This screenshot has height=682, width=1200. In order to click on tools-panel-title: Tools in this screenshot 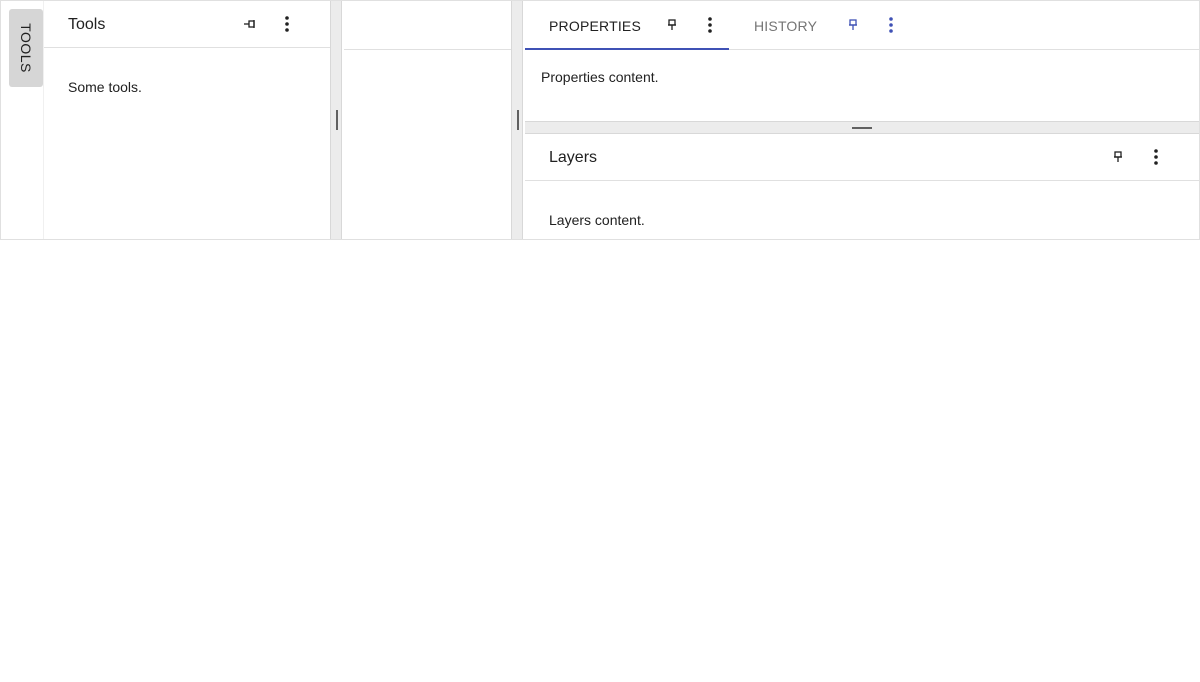, I will do `click(87, 24)`.